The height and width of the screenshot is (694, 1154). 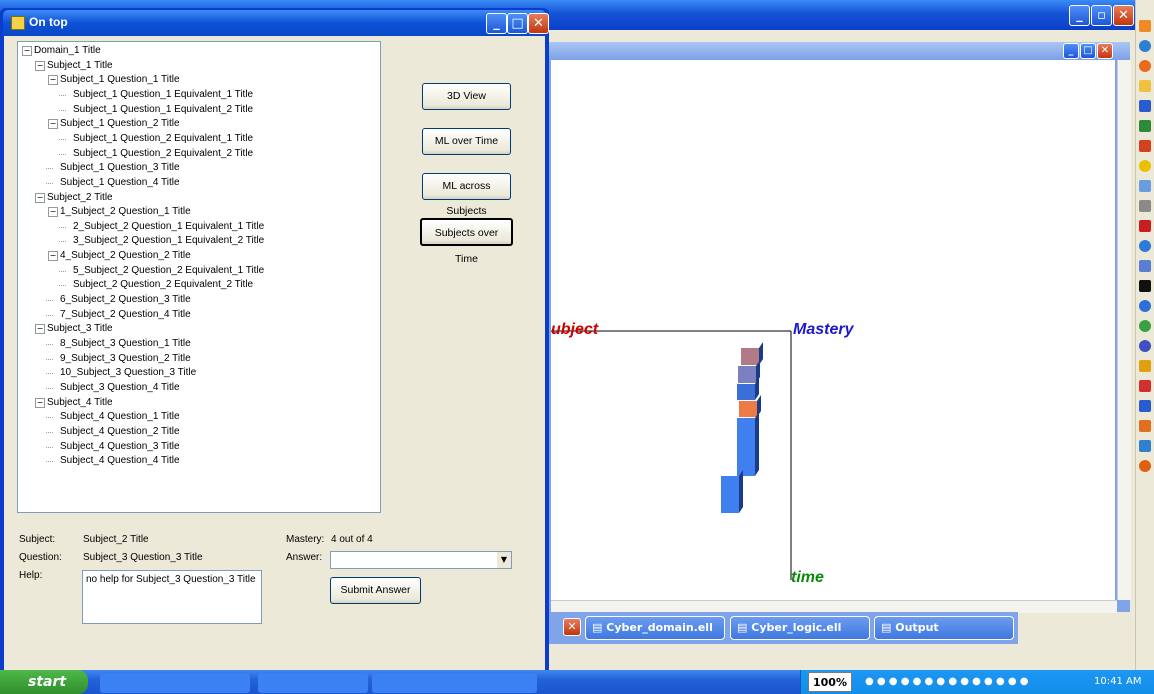 I want to click on aim-icon, so click(x=1145, y=466).